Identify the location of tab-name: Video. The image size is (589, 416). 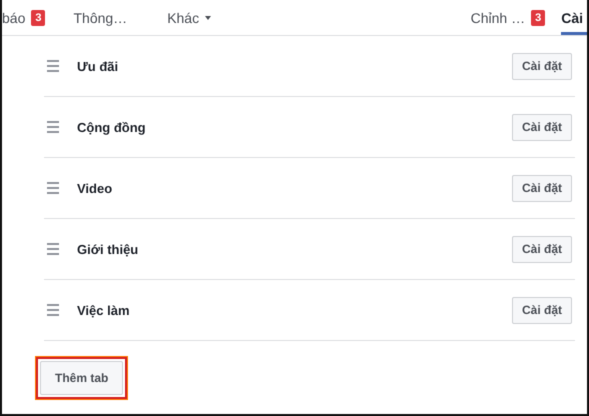
(95, 188).